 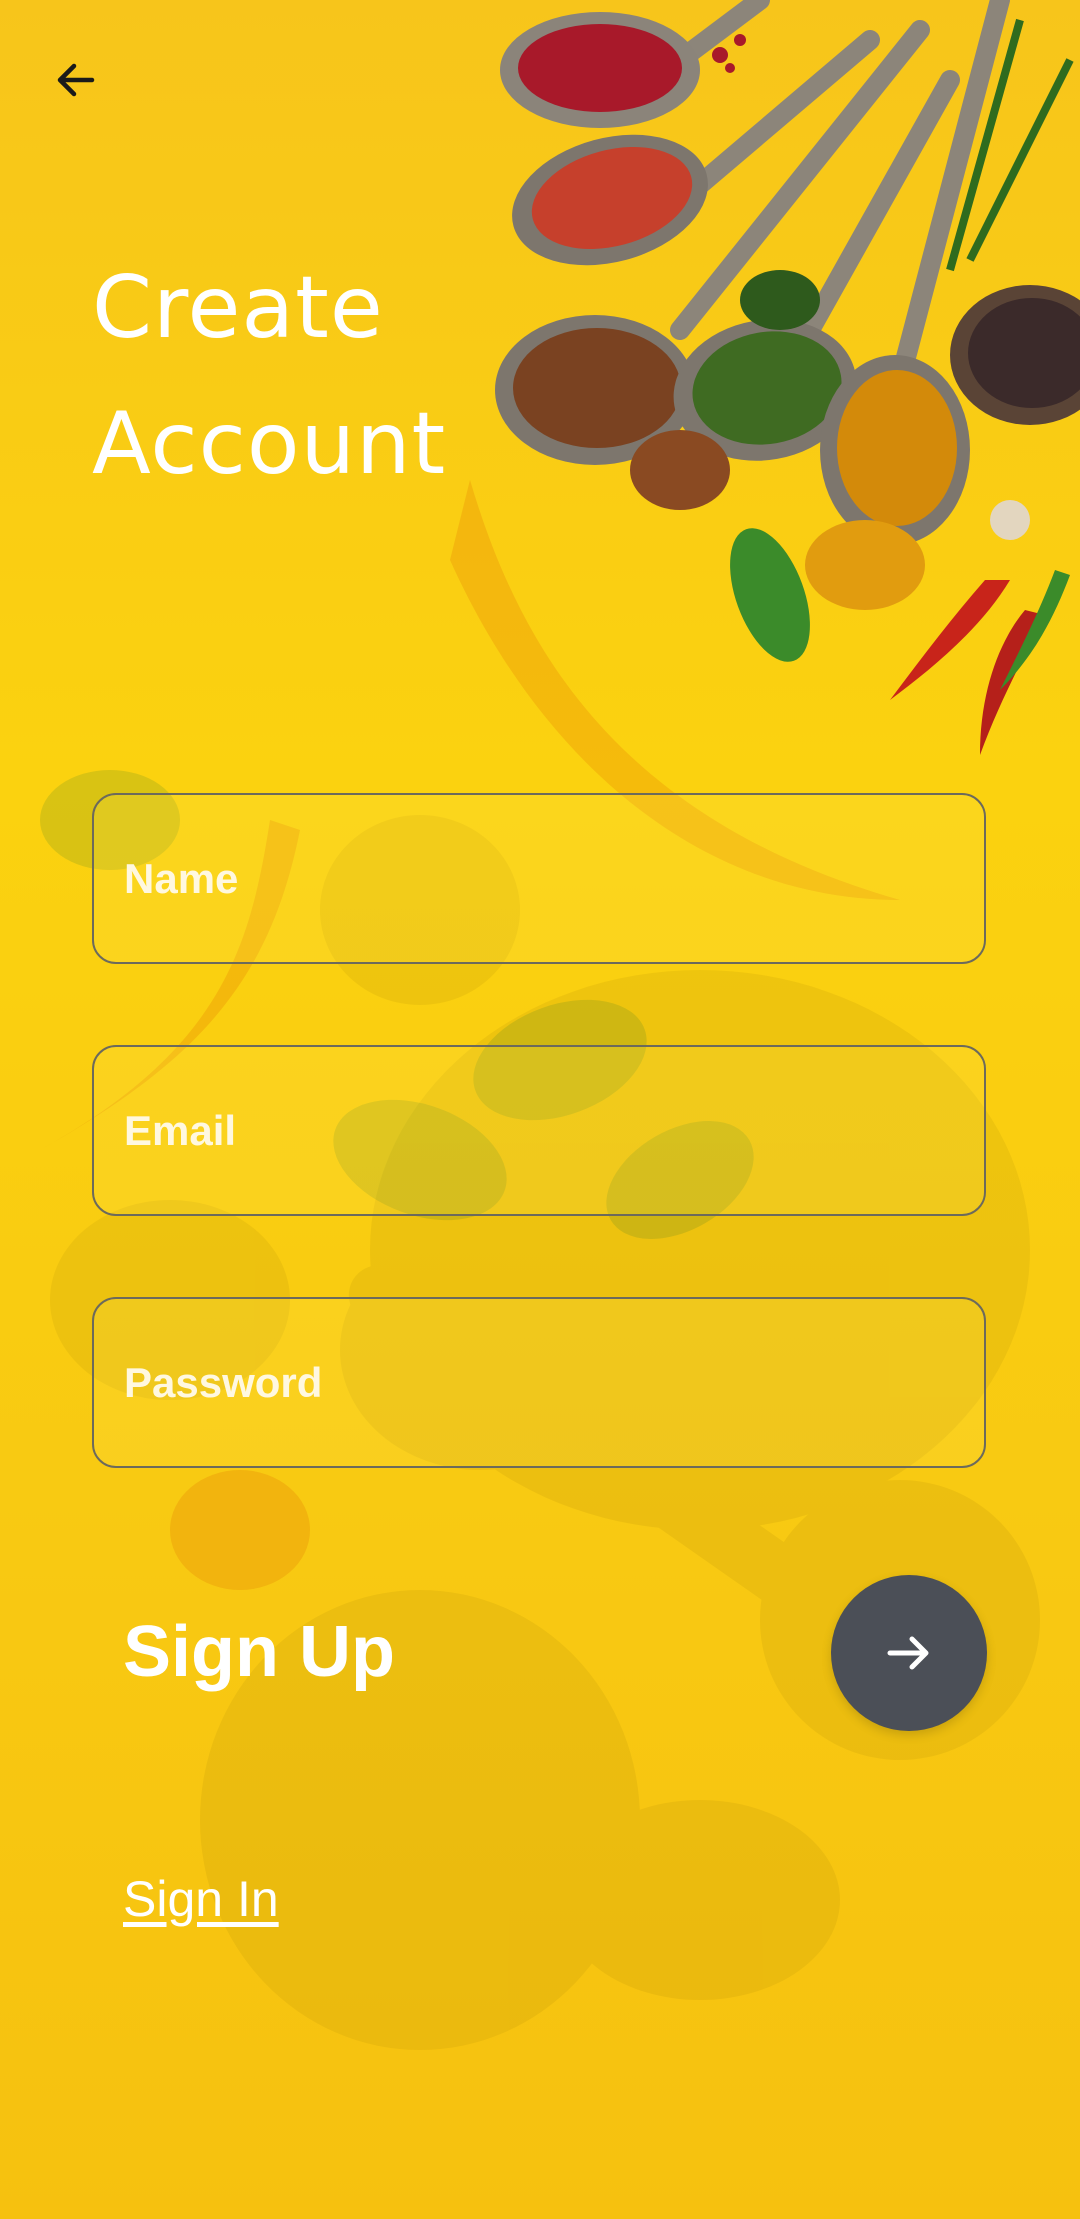 I want to click on name-input, so click(x=539, y=878).